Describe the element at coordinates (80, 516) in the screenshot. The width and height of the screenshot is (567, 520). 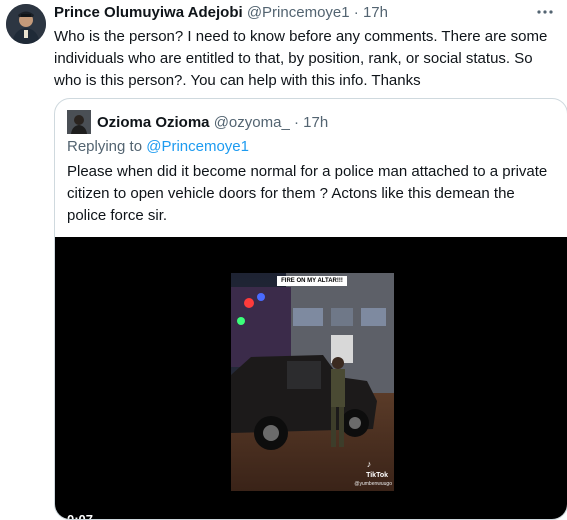
I see `video-timestamp: 0:07` at that location.